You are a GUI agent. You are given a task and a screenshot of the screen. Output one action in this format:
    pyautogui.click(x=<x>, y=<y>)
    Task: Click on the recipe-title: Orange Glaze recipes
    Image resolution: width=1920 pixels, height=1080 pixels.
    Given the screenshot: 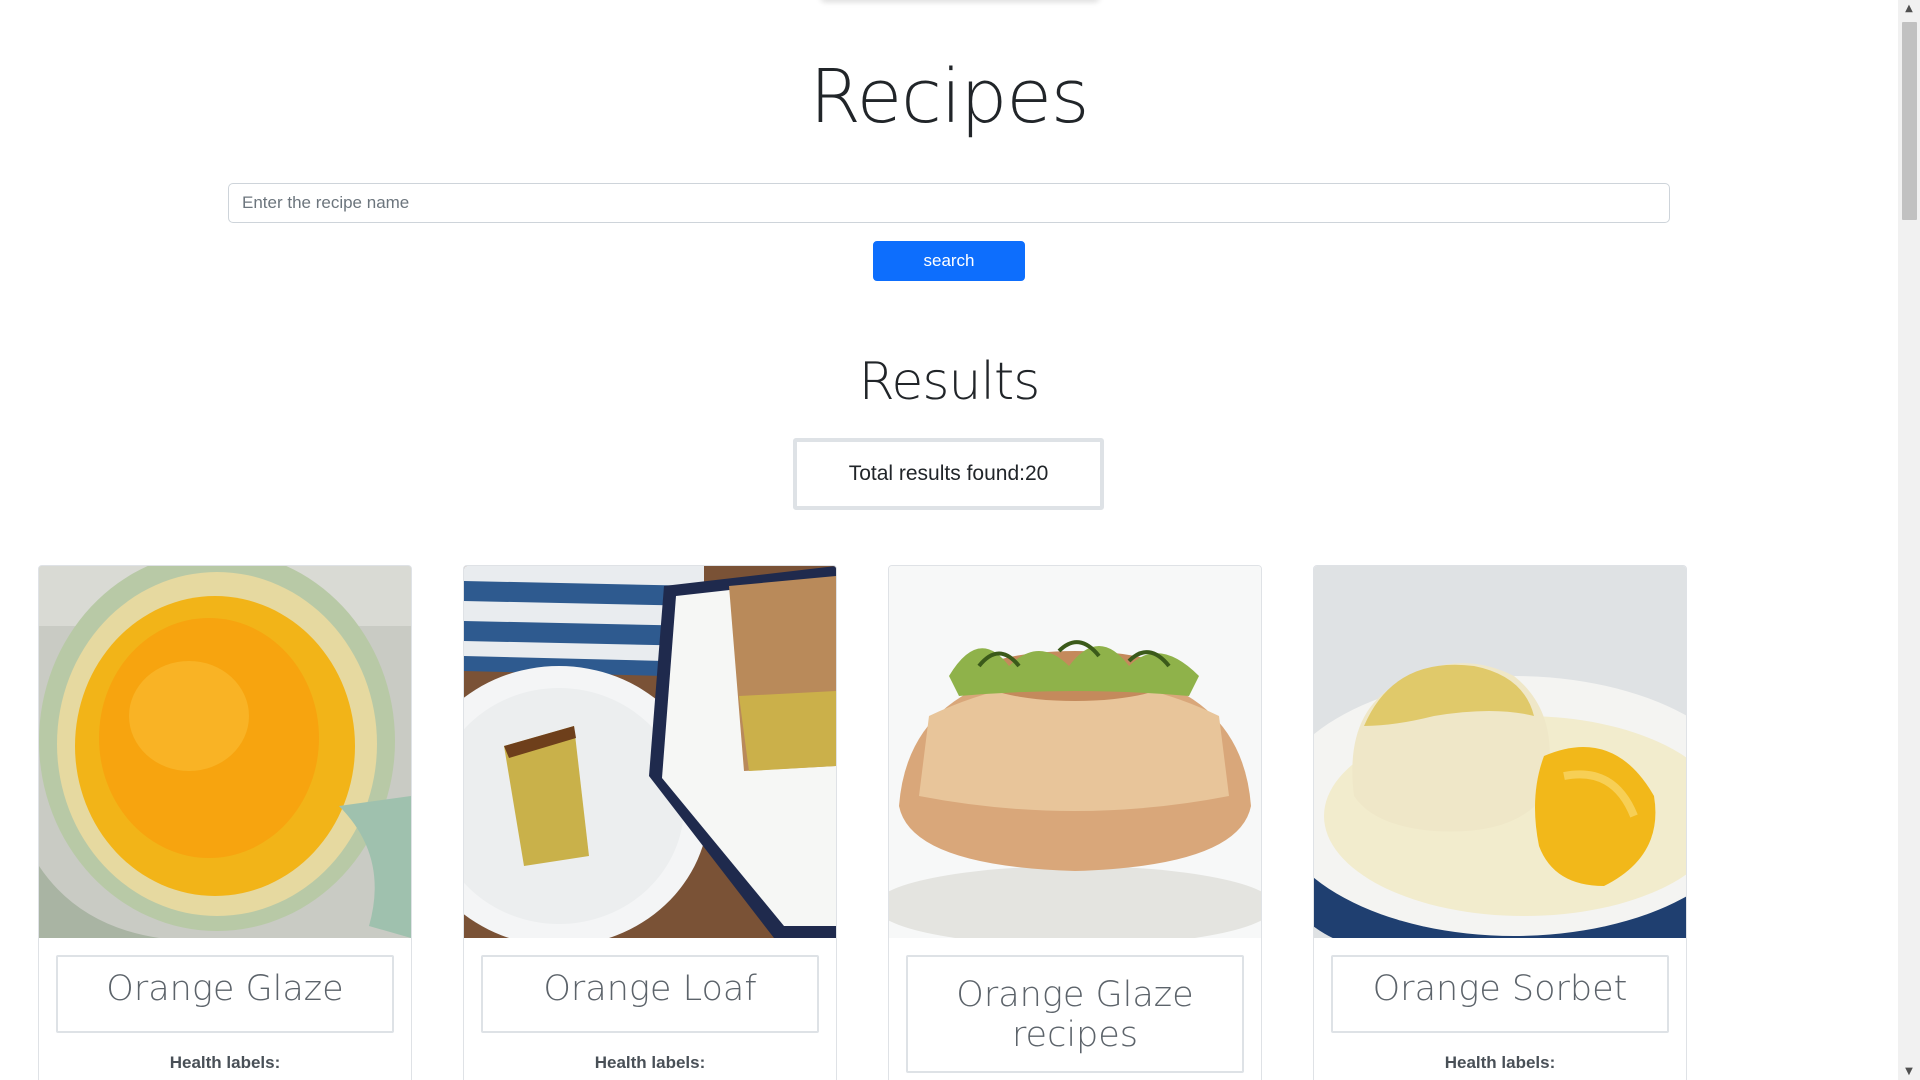 What is the action you would take?
    pyautogui.click(x=1075, y=1014)
    